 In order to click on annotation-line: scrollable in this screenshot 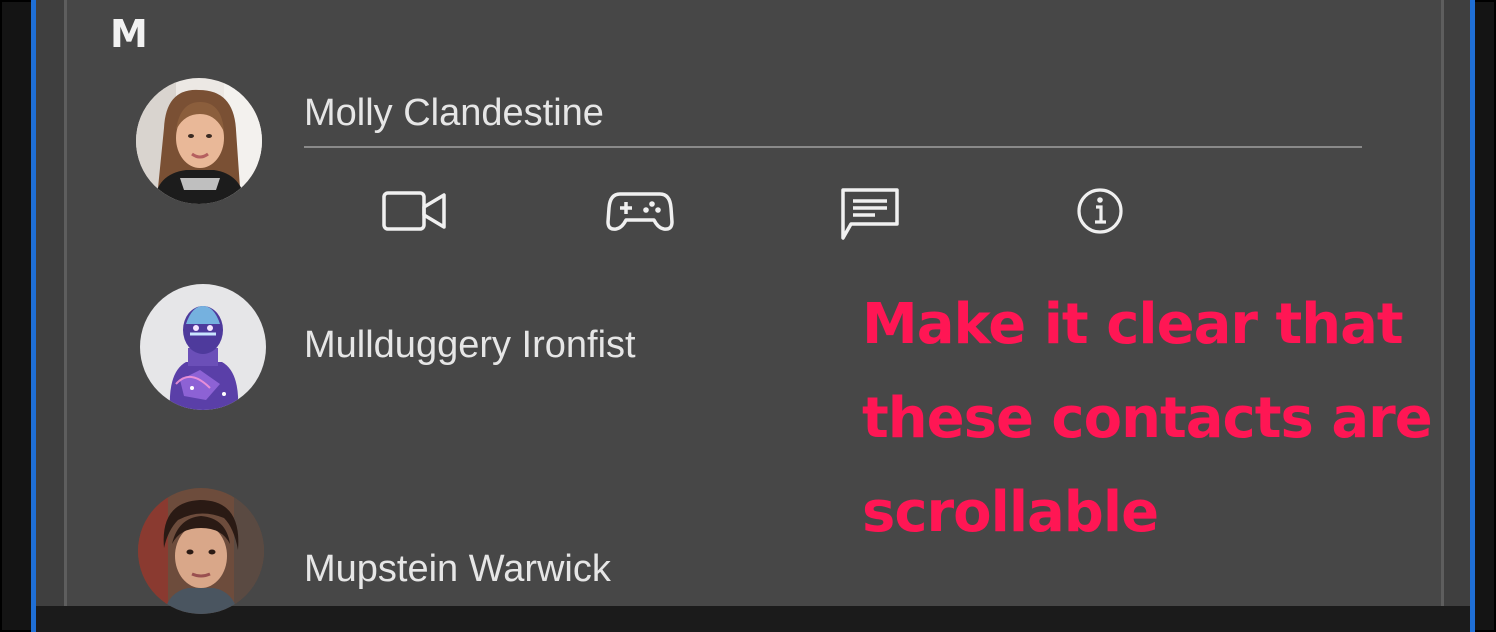, I will do `click(1010, 512)`.